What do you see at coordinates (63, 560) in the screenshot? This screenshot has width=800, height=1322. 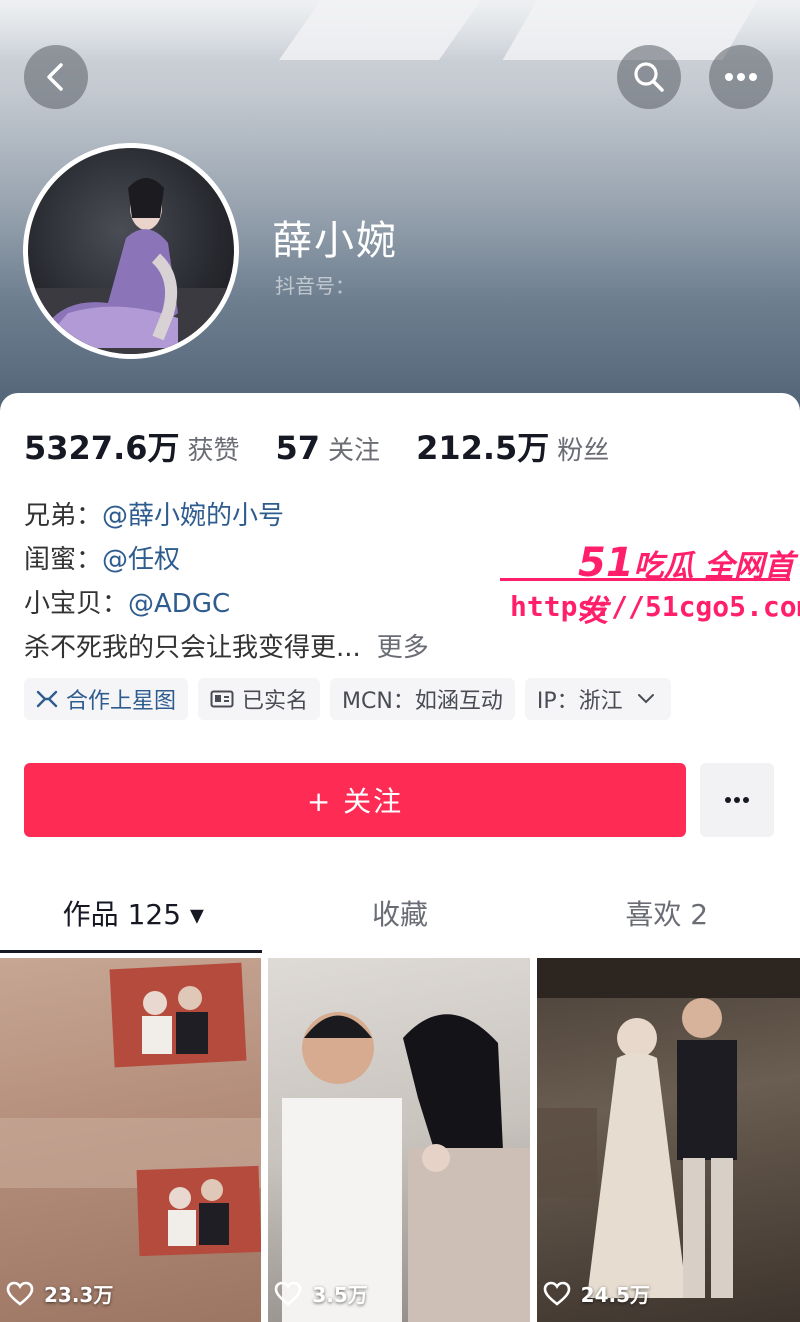 I see `bio-label: 闺蜜：` at bounding box center [63, 560].